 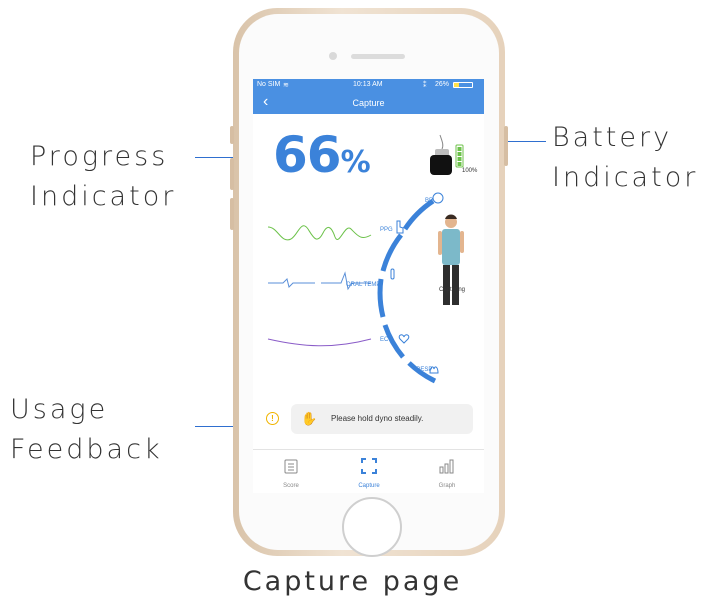 I want to click on volume-up-button, so click(x=232, y=174).